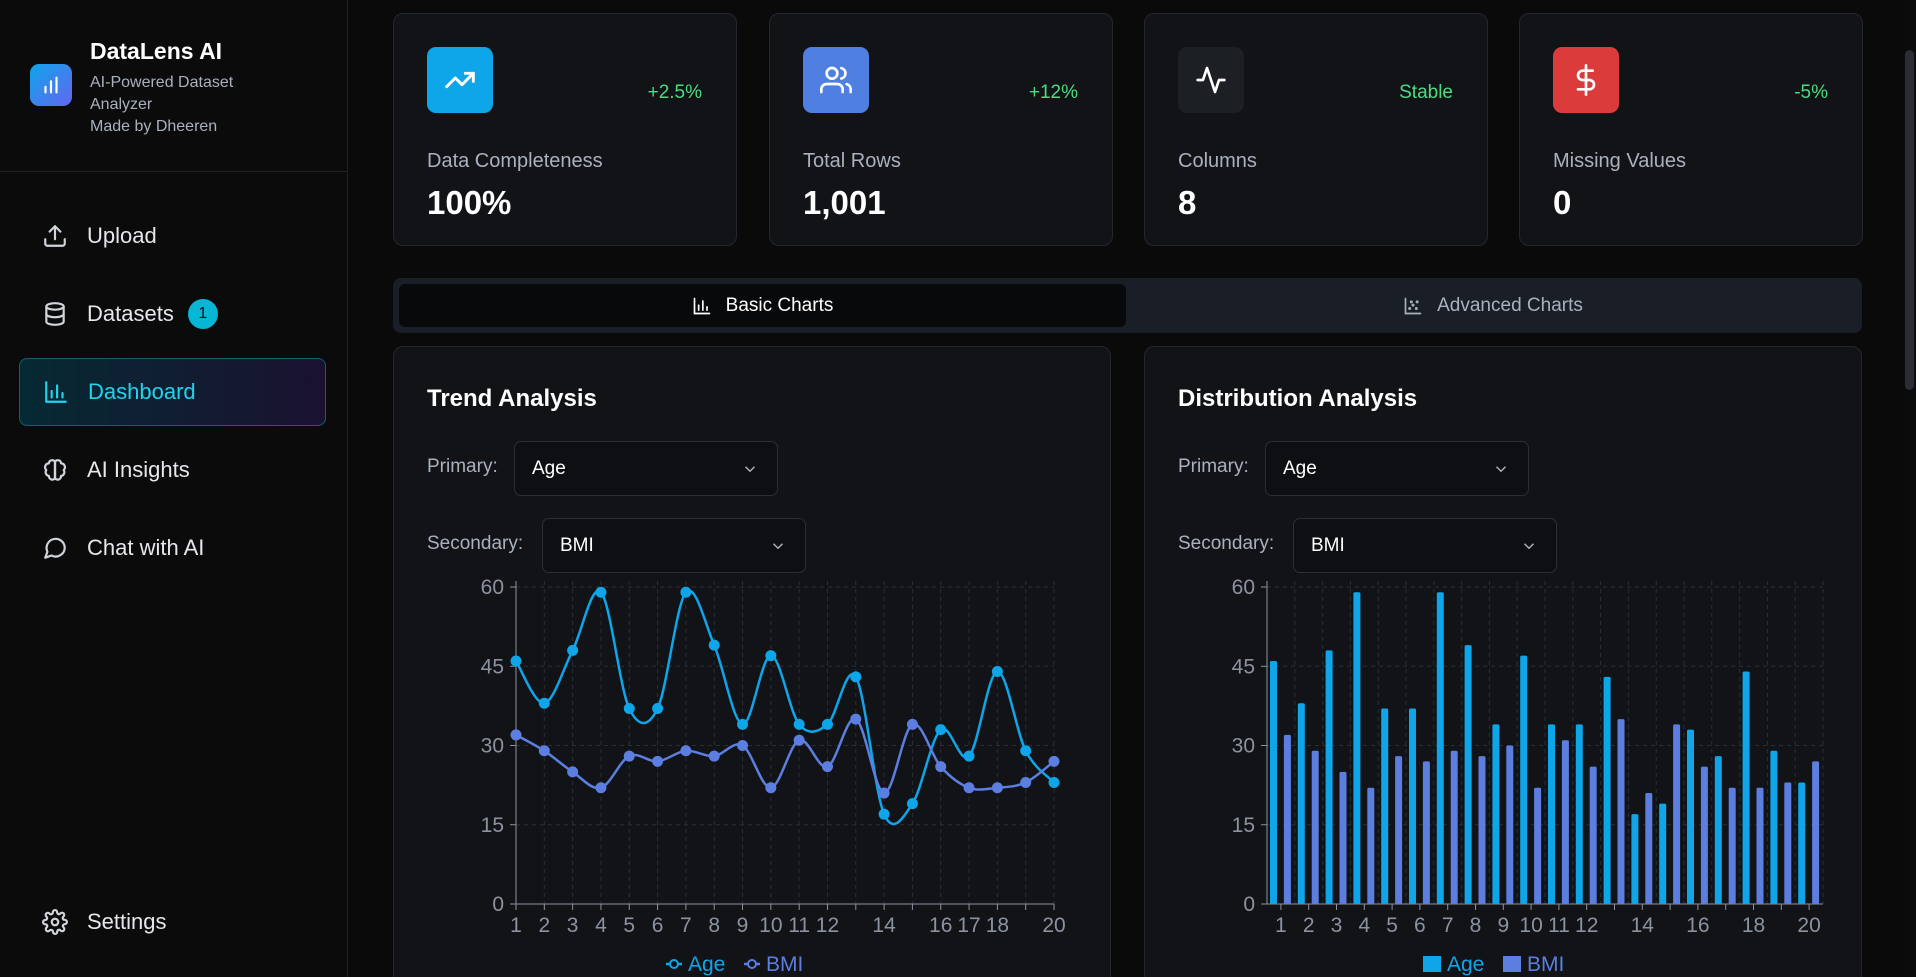 The height and width of the screenshot is (977, 1916). Describe the element at coordinates (172, 236) in the screenshot. I see `nav-upload: Upload` at that location.